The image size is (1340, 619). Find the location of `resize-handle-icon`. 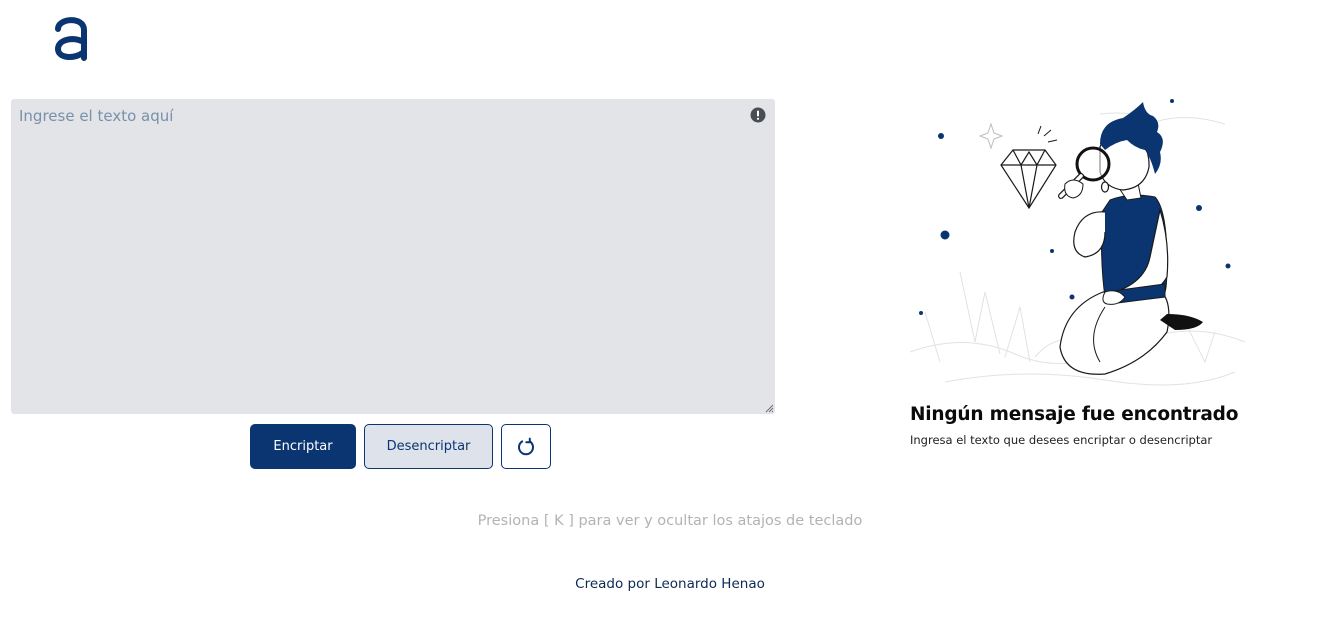

resize-handle-icon is located at coordinates (769, 408).